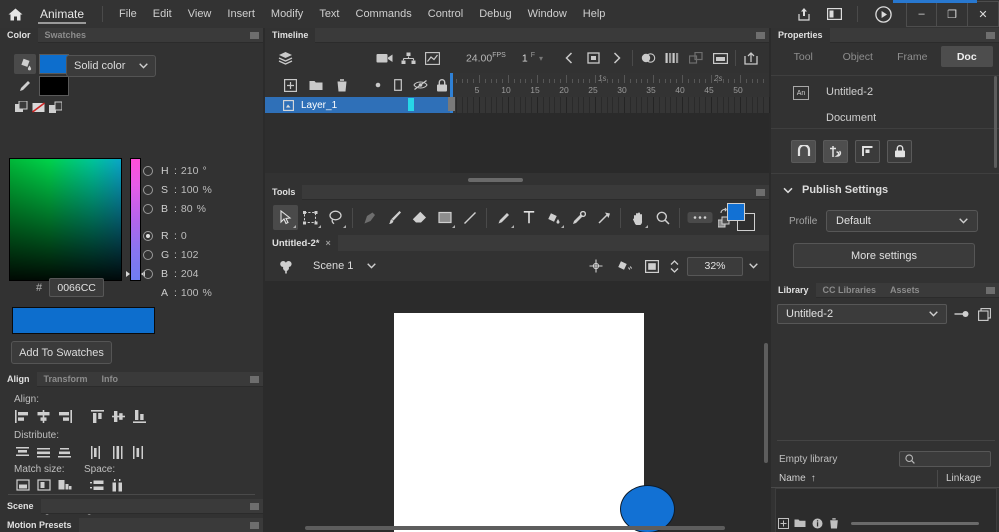  I want to click on channel-h: H : 210 °, so click(199, 170).